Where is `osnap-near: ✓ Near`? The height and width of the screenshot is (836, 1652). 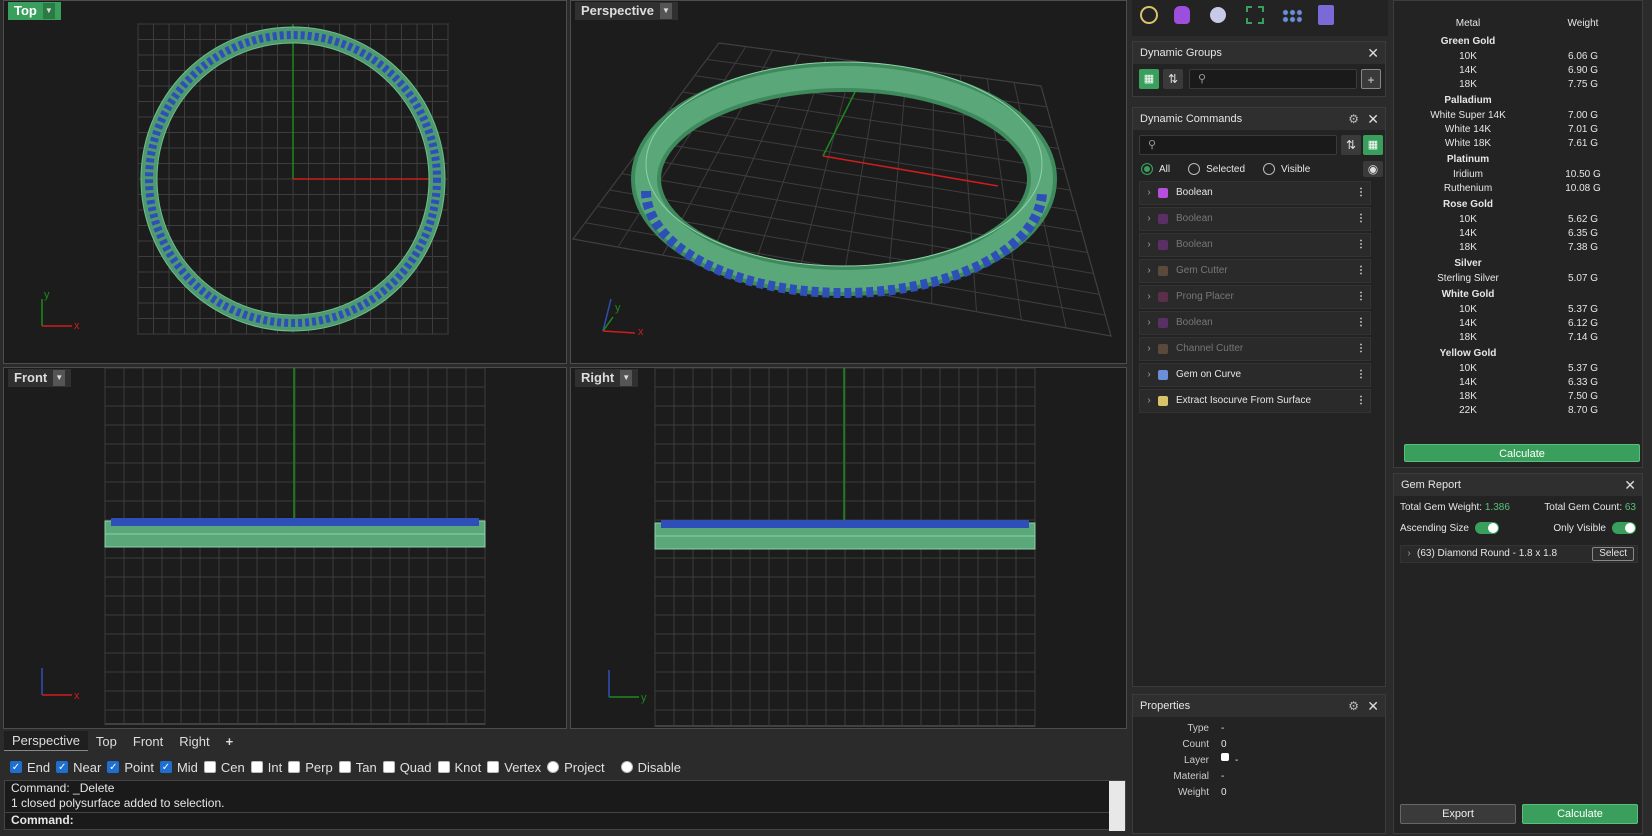
osnap-near: ✓ Near is located at coordinates (78, 767).